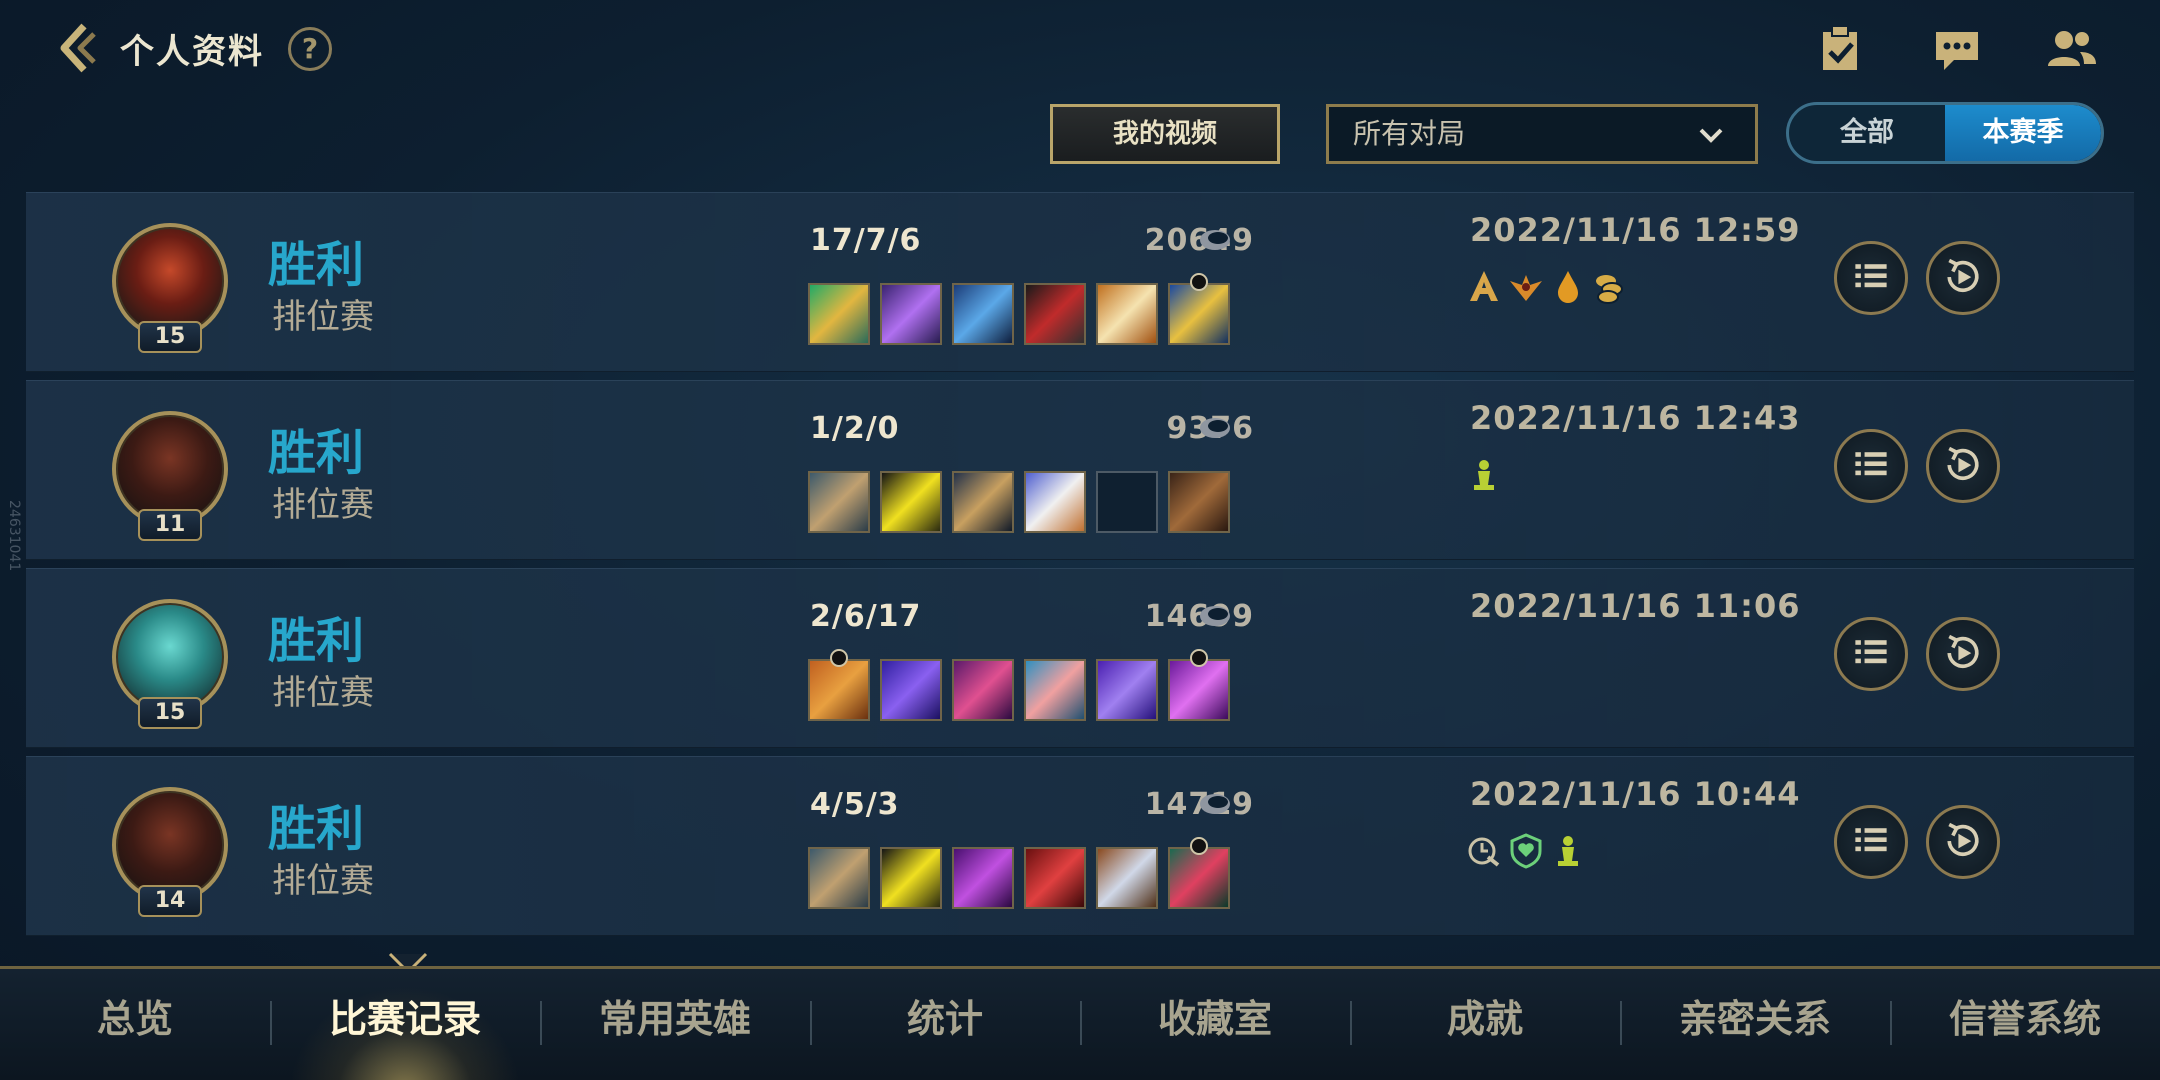 This screenshot has height=1080, width=2160. Describe the element at coordinates (1542, 134) in the screenshot. I see `match-filter-select: 所有对局` at that location.